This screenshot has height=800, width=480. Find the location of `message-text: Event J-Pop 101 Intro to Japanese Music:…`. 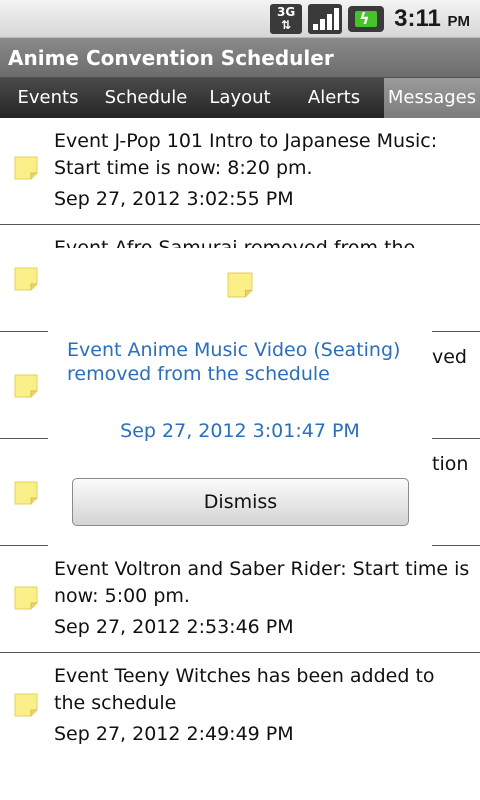

message-text: Event J-Pop 101 Intro to Japanese Music:… is located at coordinates (246, 154).